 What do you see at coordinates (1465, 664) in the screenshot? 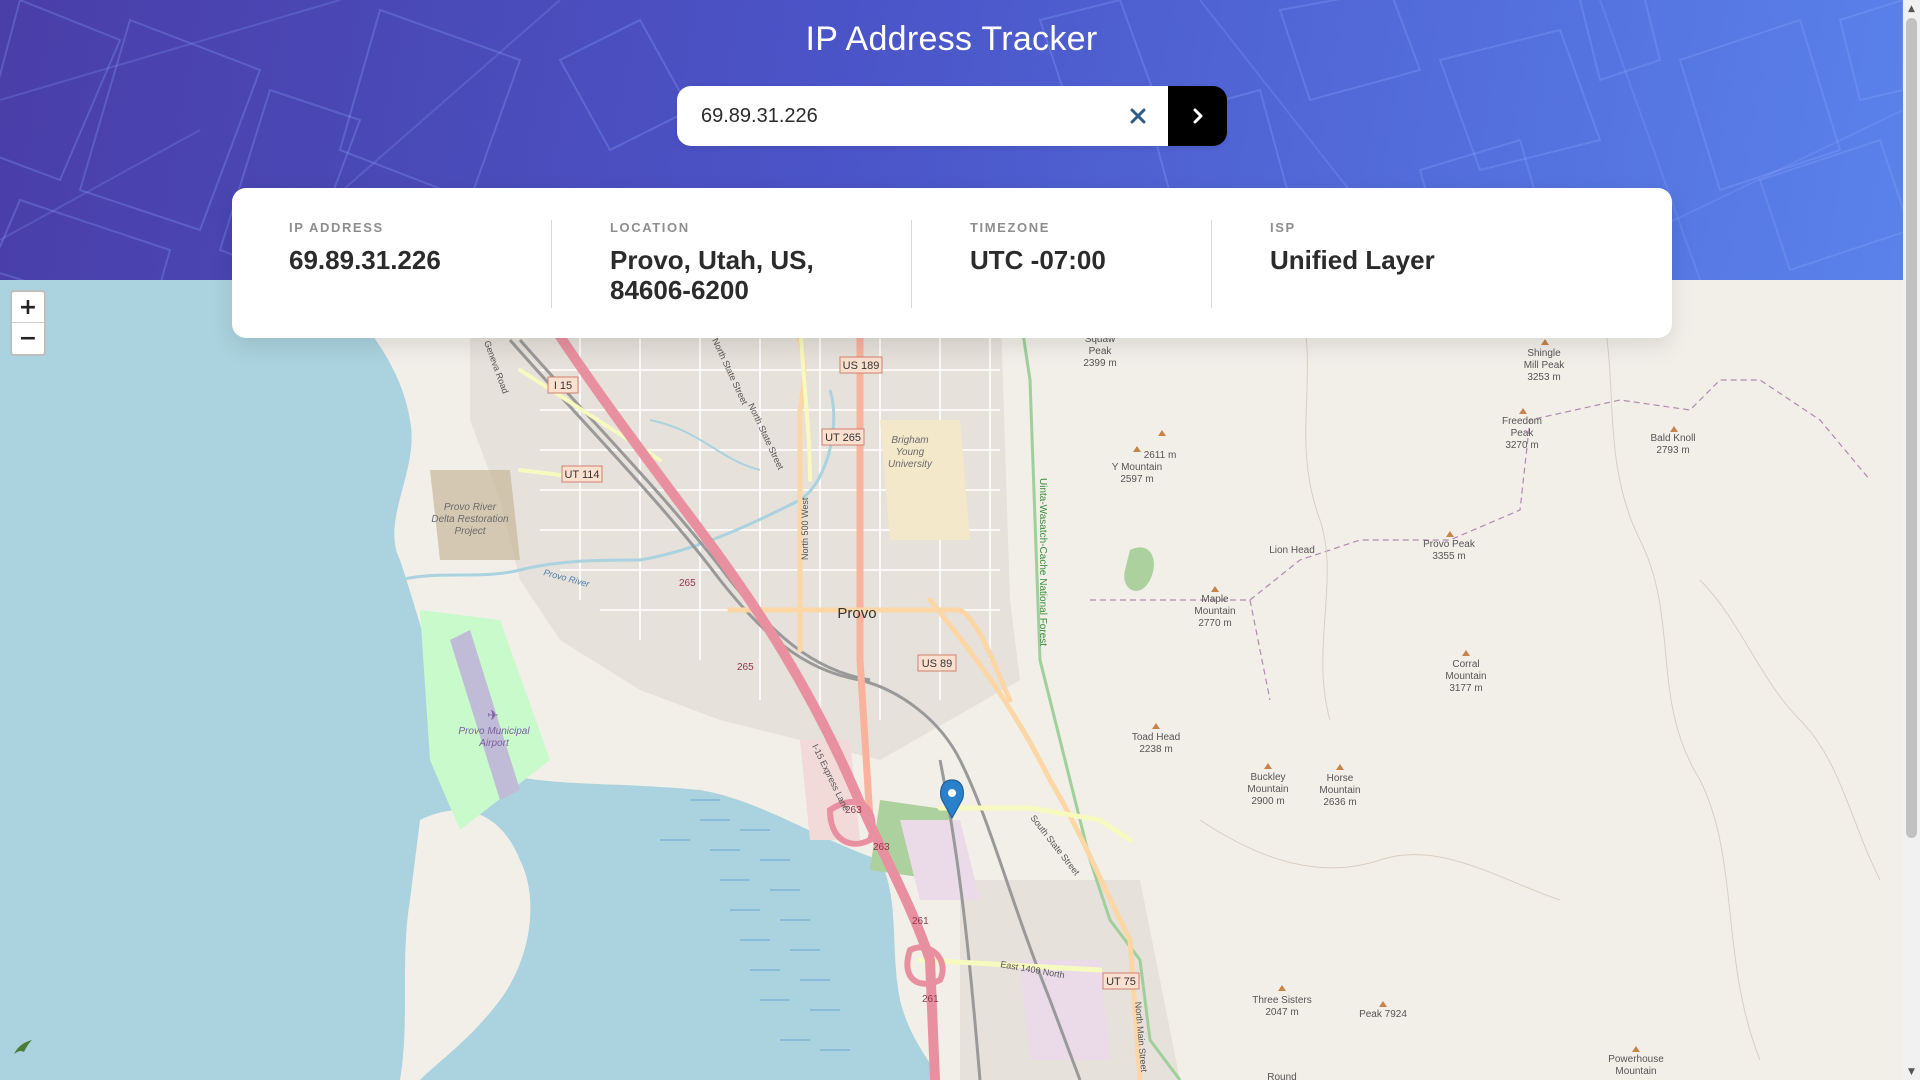
I see `svg-text: Corral` at bounding box center [1465, 664].